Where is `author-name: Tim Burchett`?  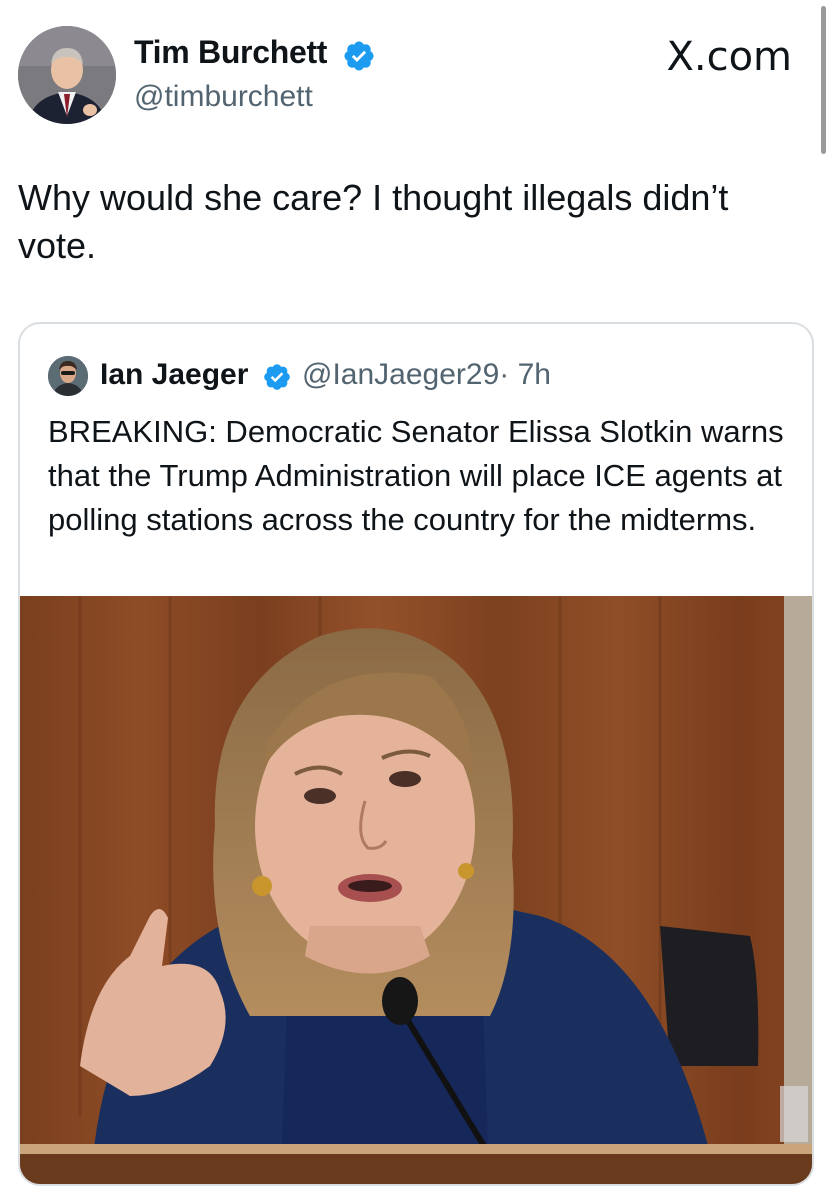
author-name: Tim Burchett is located at coordinates (230, 52).